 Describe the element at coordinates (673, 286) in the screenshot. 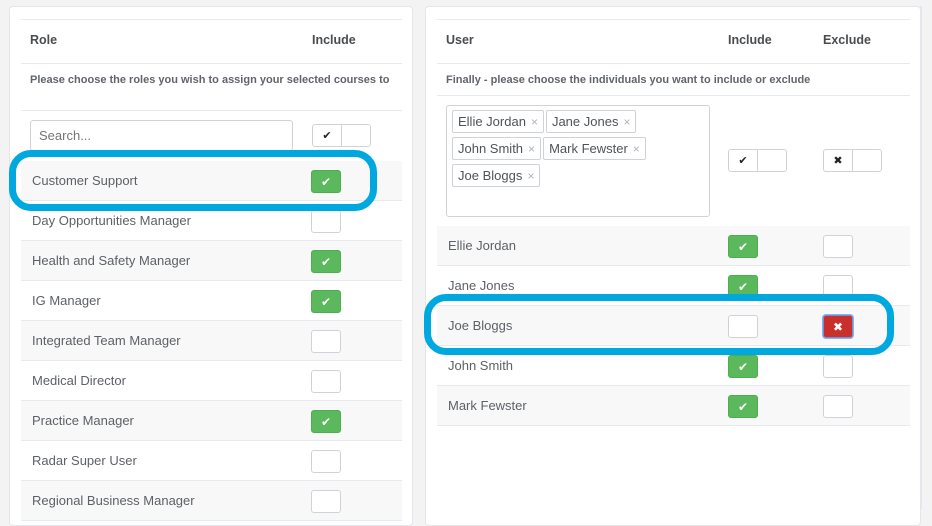

I see `user-row: Jane Jones ✔` at that location.